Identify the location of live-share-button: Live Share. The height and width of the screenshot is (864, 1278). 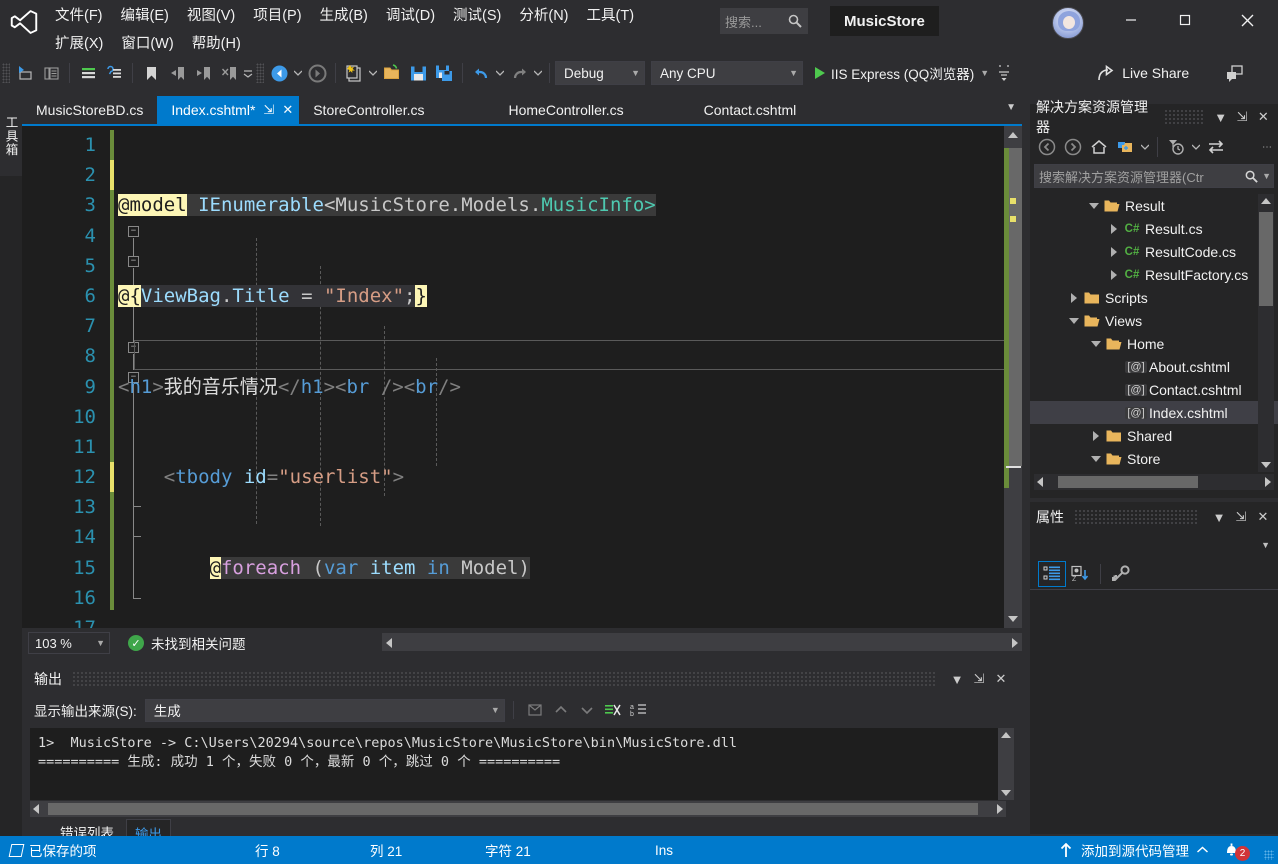
(1143, 73).